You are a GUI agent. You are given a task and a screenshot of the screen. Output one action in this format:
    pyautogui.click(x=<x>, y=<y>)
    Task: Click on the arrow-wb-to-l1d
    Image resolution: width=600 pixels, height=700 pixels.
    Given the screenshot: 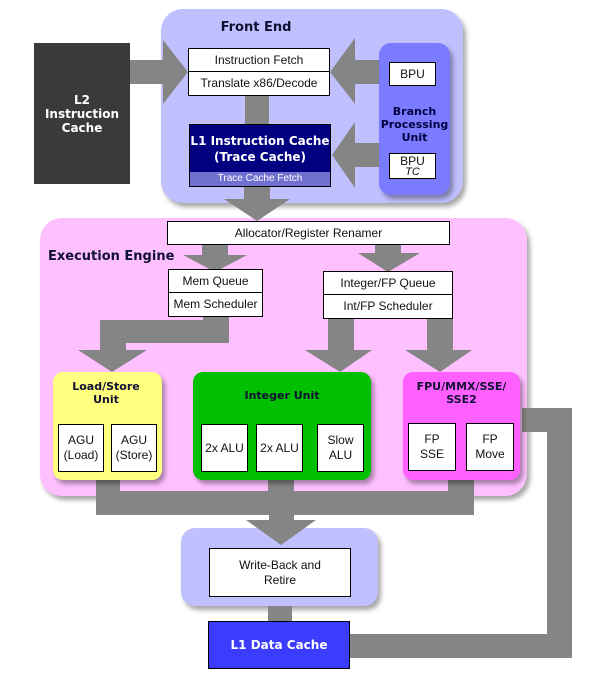 What is the action you would take?
    pyautogui.click(x=280, y=614)
    